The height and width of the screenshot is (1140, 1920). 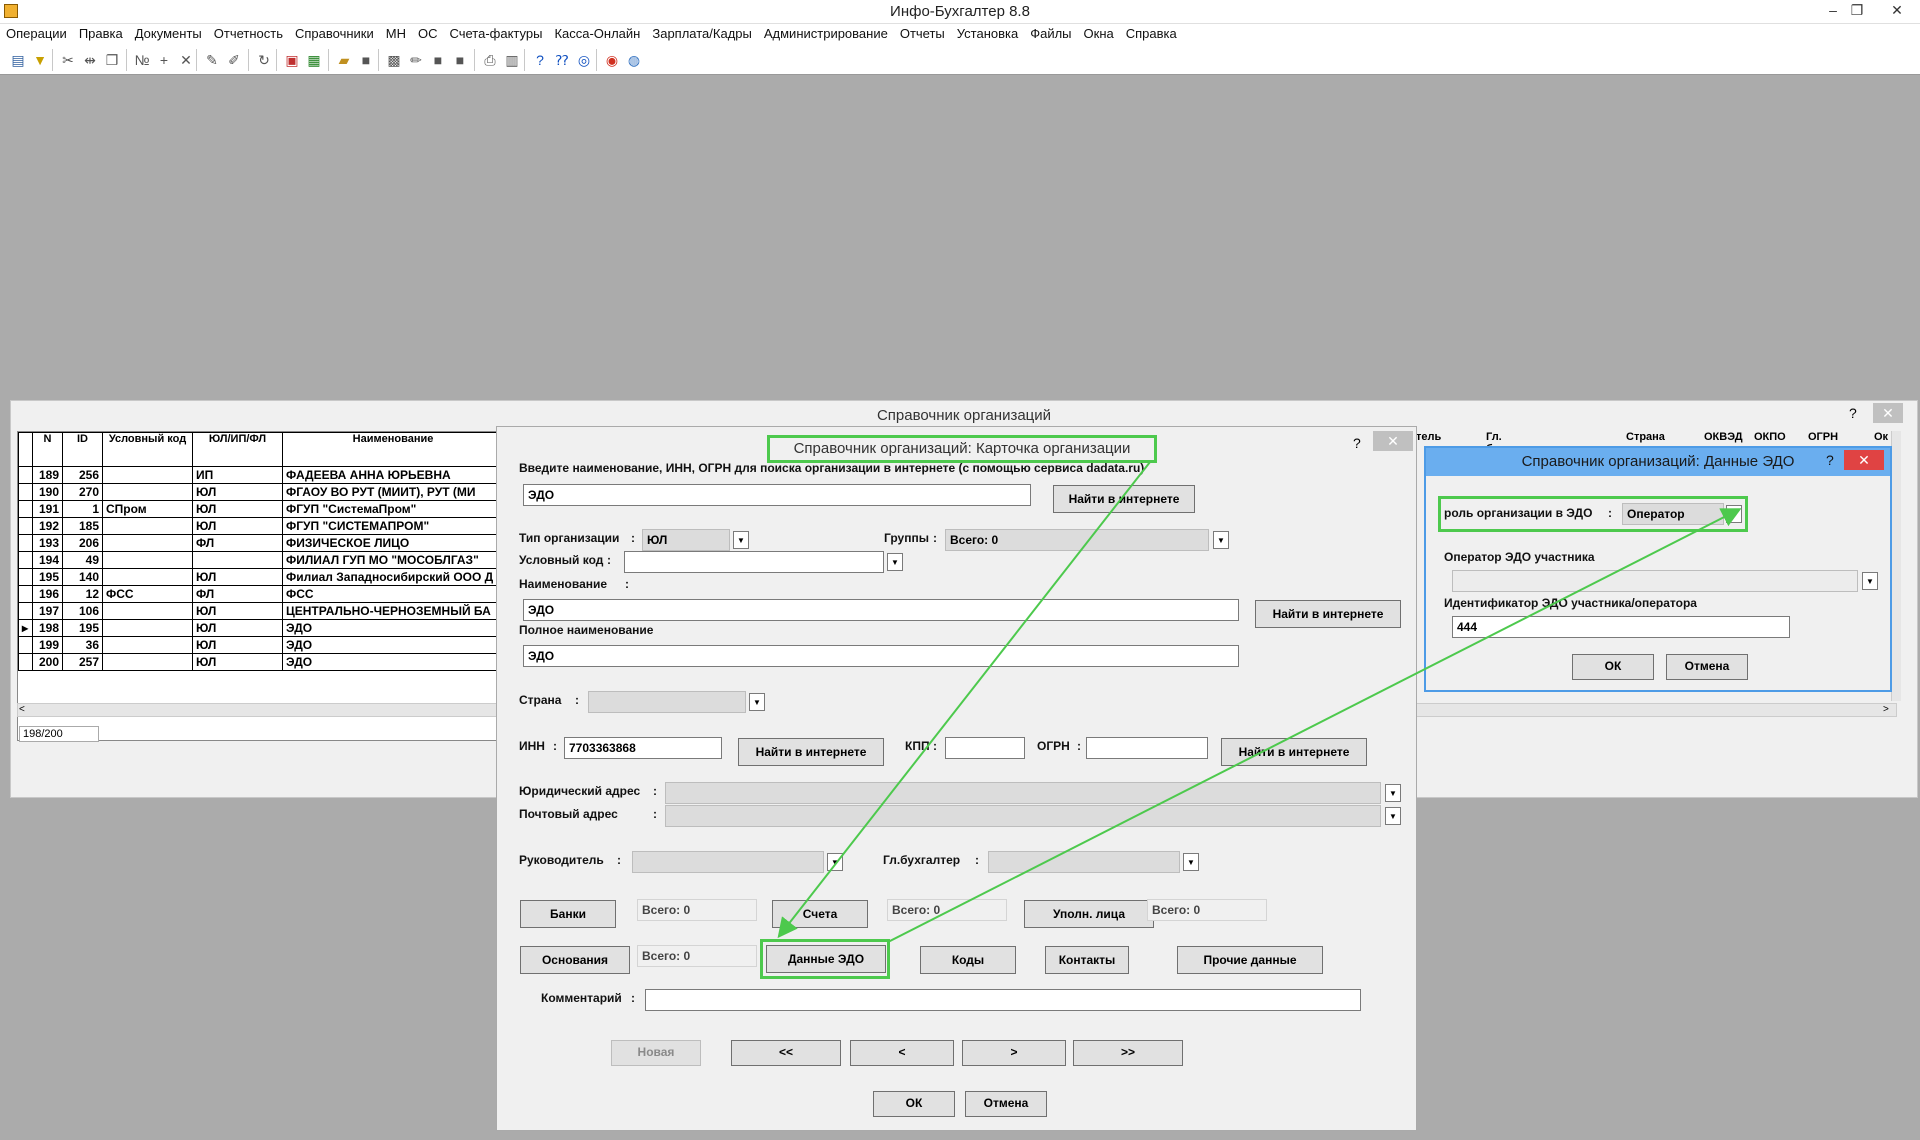 I want to click on right-col-header: ОКПО, so click(x=1770, y=437).